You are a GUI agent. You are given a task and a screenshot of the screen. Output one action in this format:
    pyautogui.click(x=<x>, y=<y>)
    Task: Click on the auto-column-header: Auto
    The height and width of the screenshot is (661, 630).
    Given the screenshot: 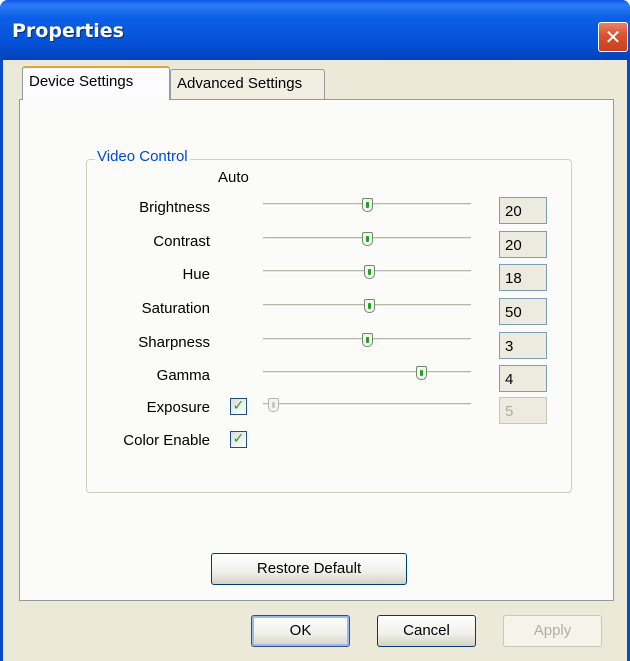 What is the action you would take?
    pyautogui.click(x=233, y=177)
    